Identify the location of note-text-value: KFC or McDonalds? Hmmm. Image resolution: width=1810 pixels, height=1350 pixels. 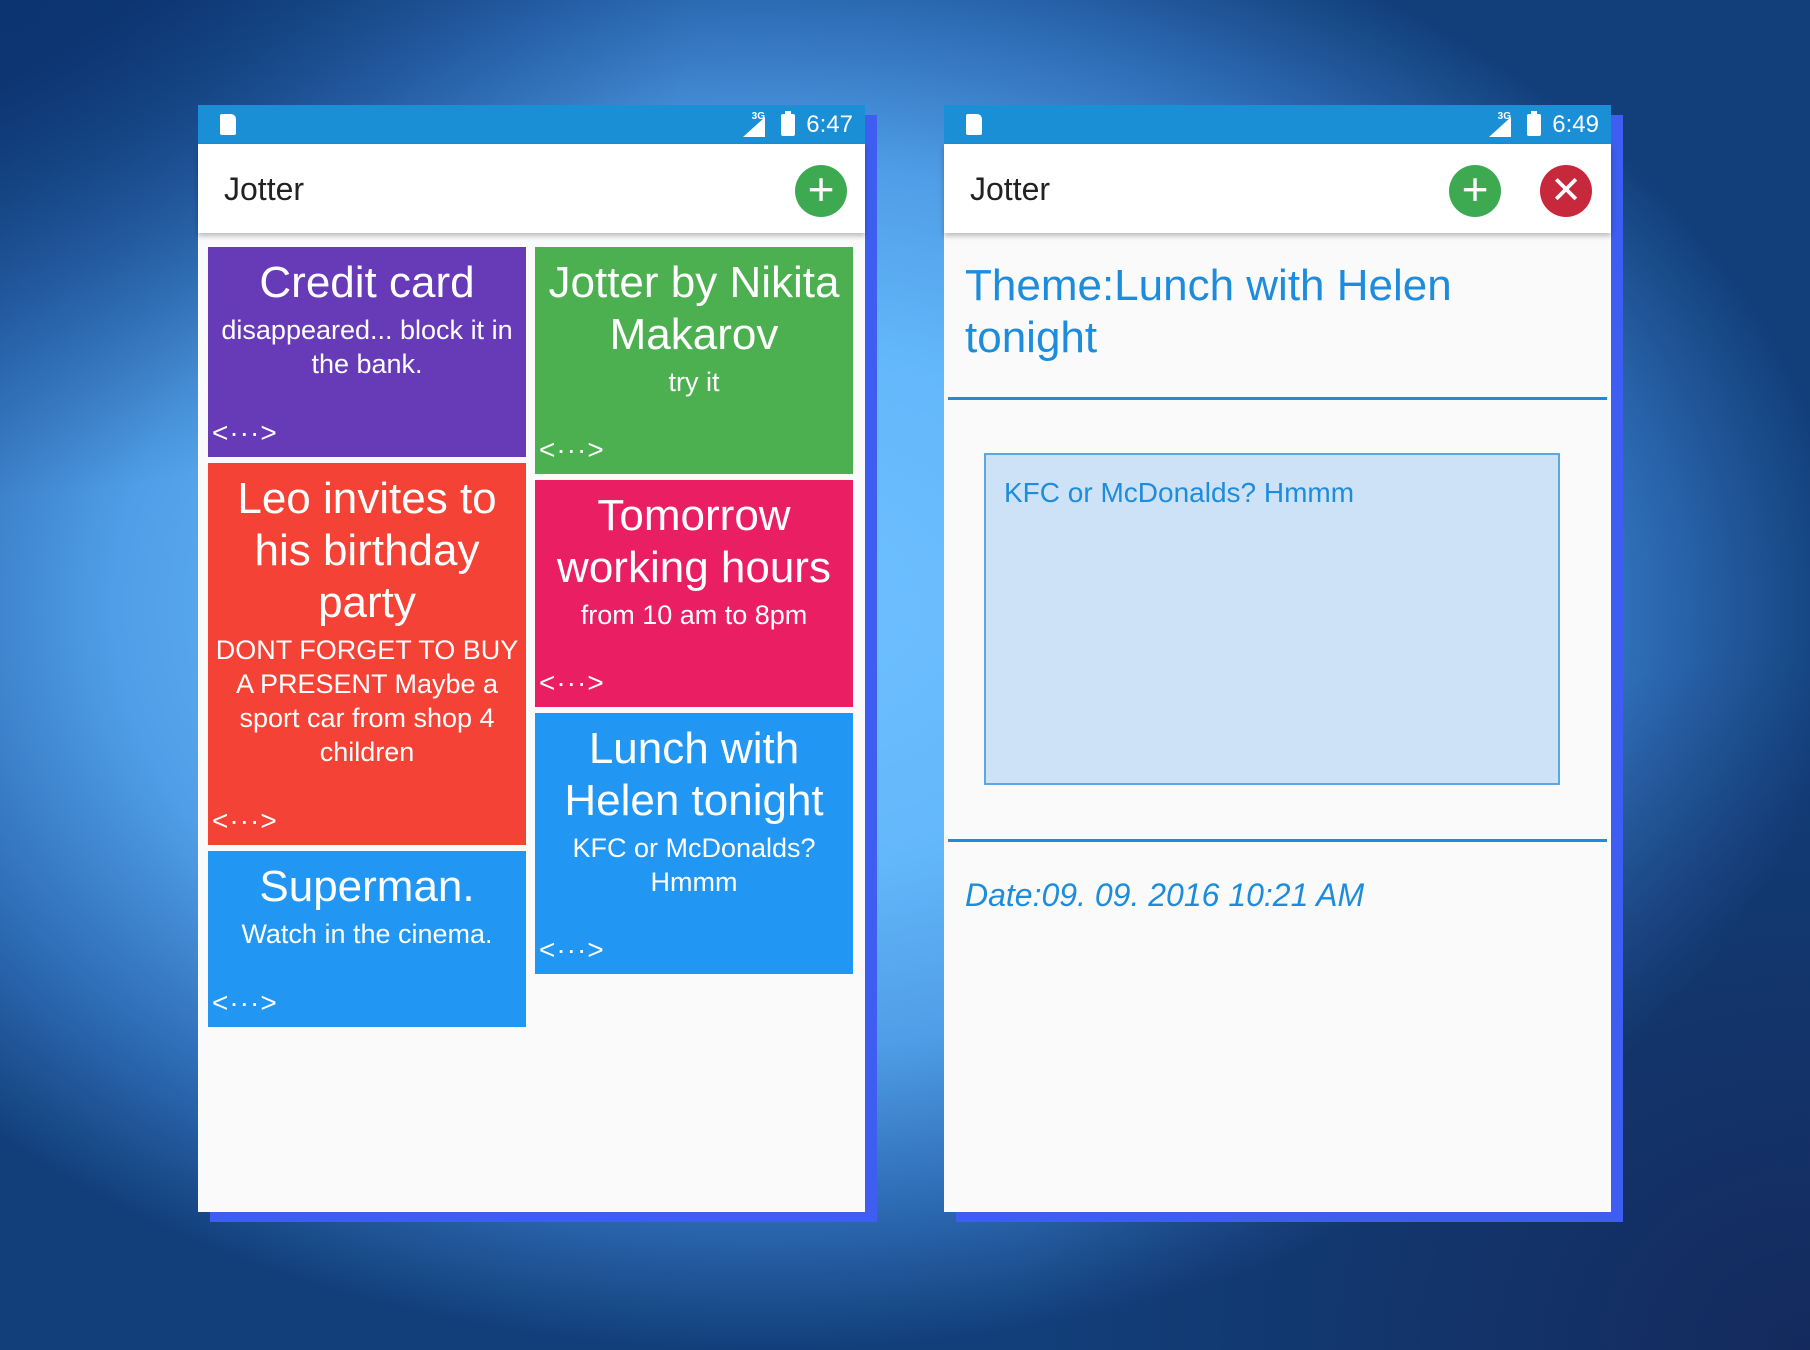
(1179, 492).